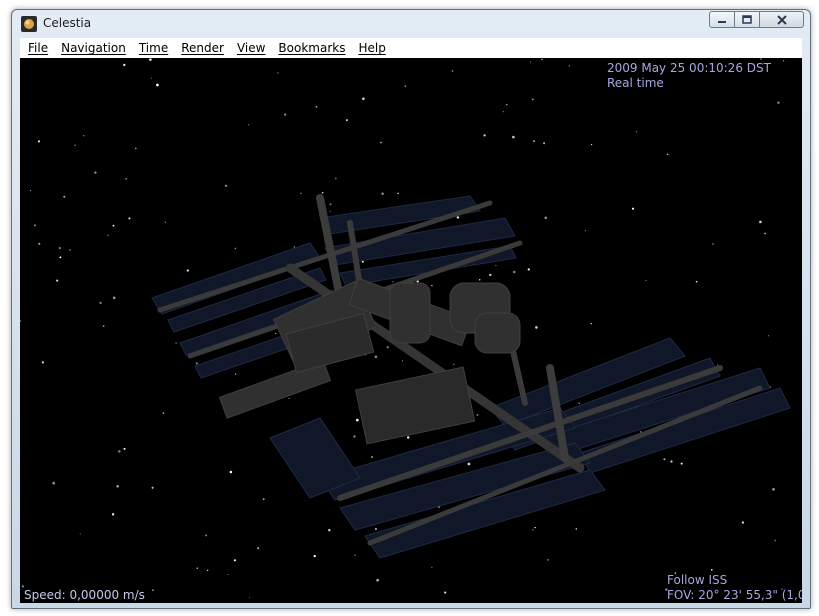 This screenshot has width=819, height=616. What do you see at coordinates (153, 48) in the screenshot?
I see `menu-time: Time` at bounding box center [153, 48].